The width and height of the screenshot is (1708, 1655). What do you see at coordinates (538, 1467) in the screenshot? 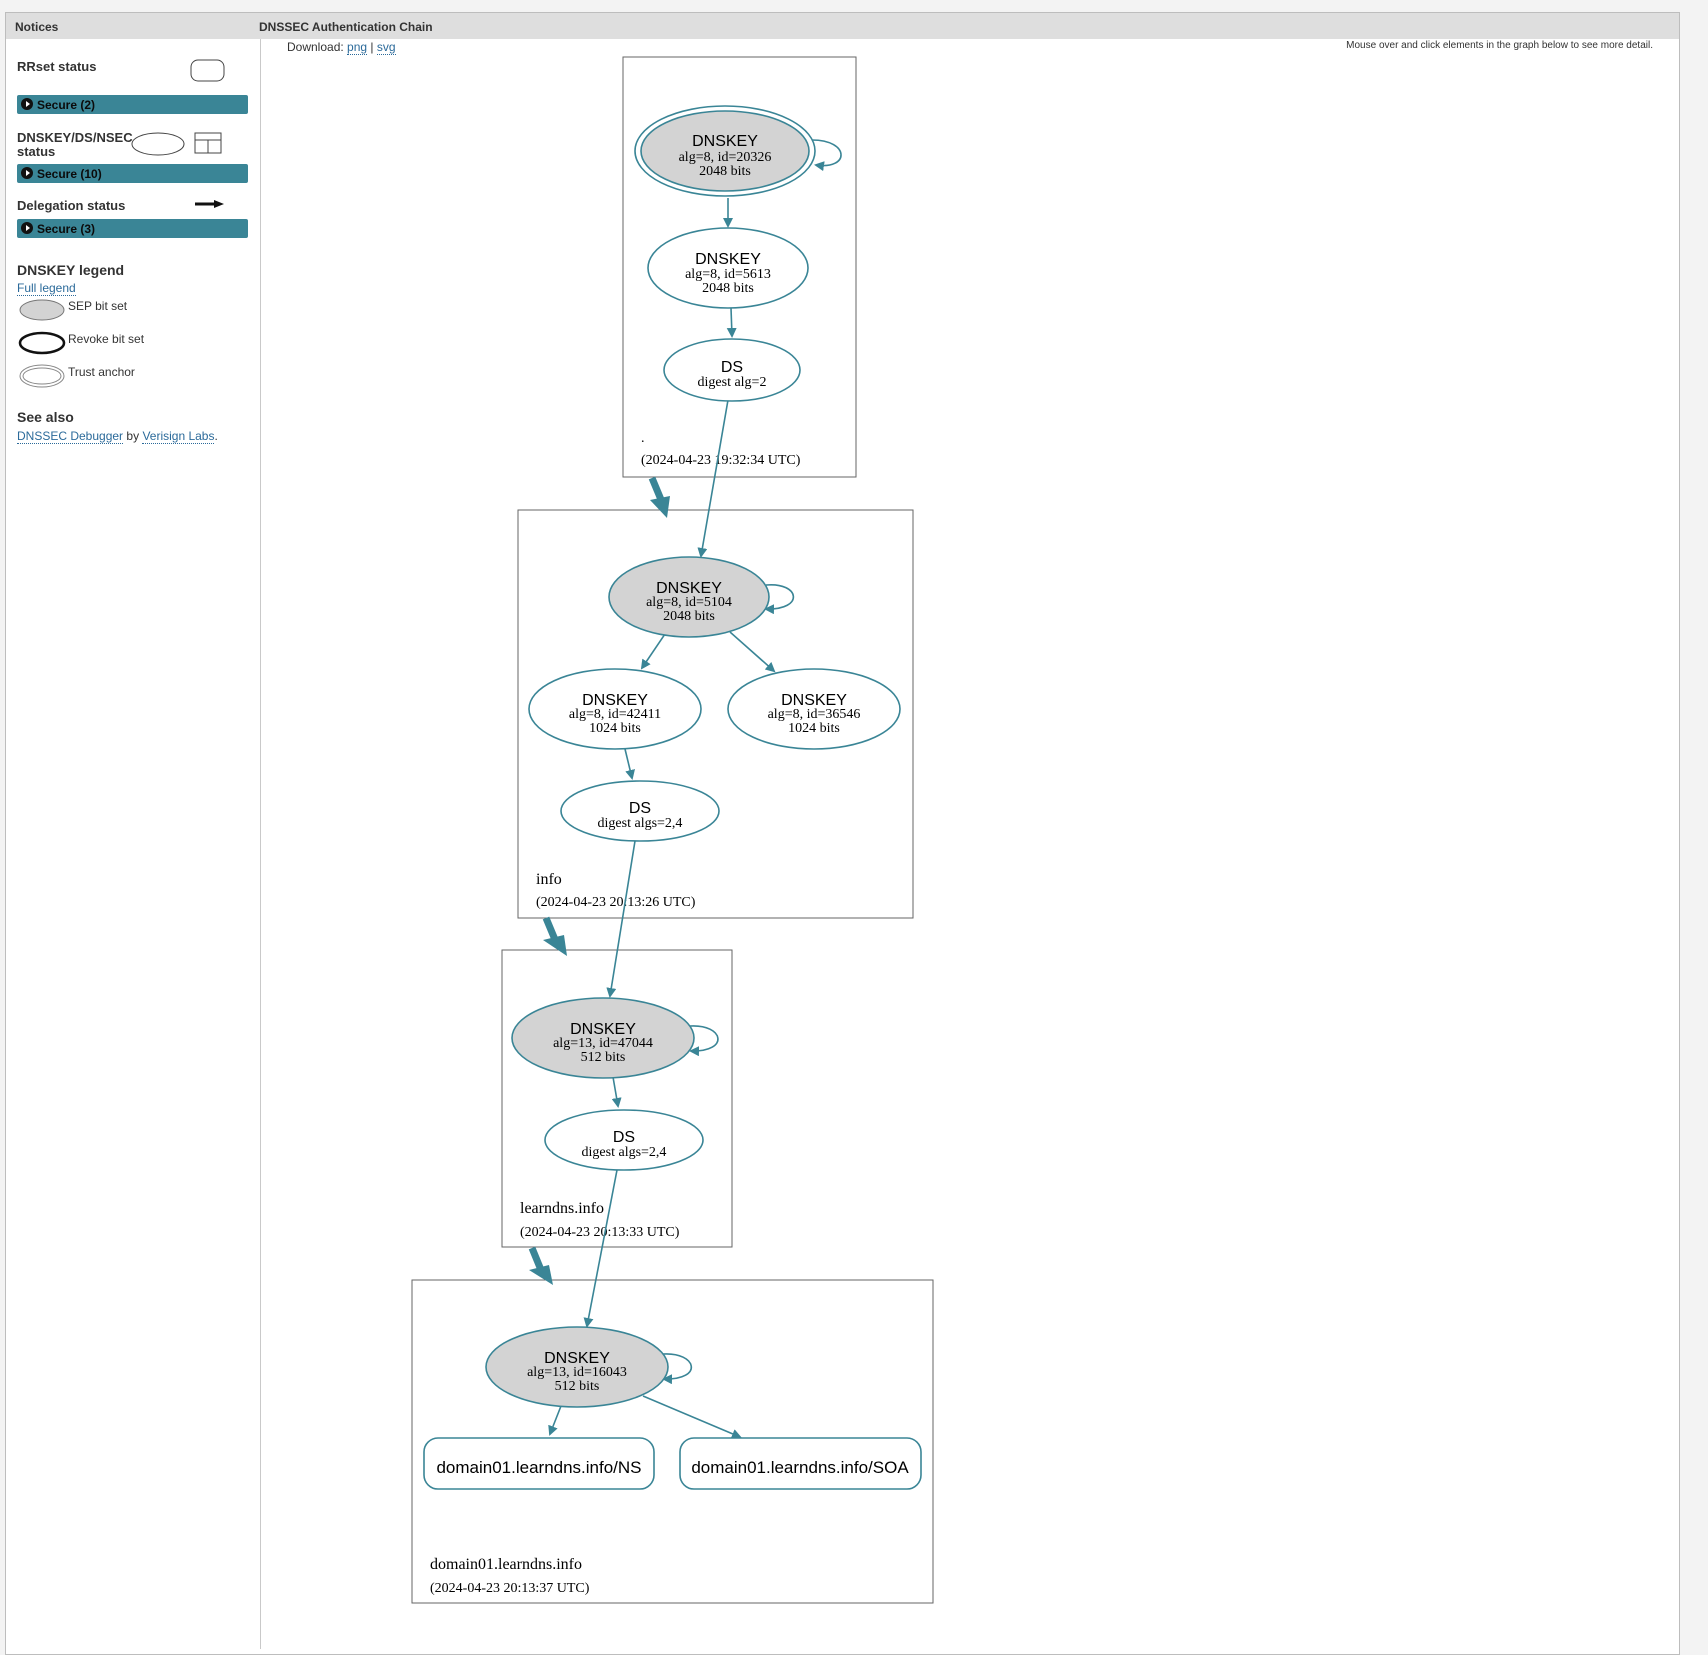
I see `svg-text: domain01.learndns.info/NS` at bounding box center [538, 1467].